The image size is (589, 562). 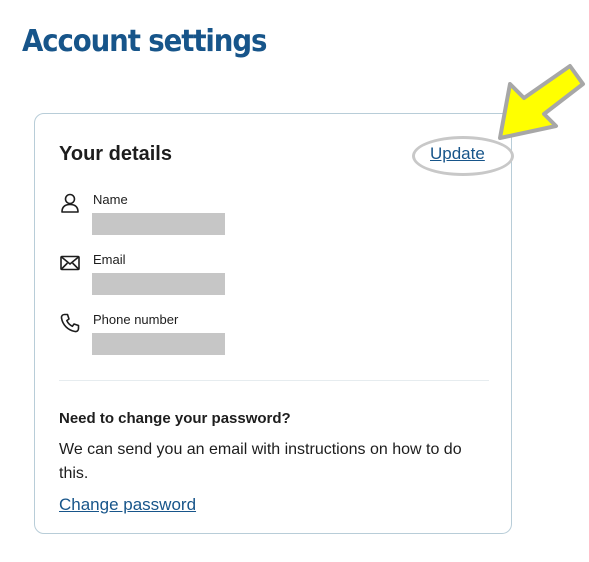 What do you see at coordinates (110, 199) in the screenshot?
I see `name-label: Name` at bounding box center [110, 199].